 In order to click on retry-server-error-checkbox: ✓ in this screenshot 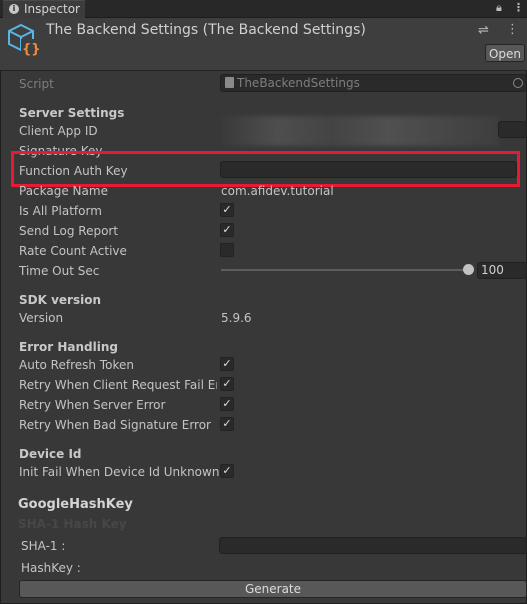, I will do `click(227, 404)`.